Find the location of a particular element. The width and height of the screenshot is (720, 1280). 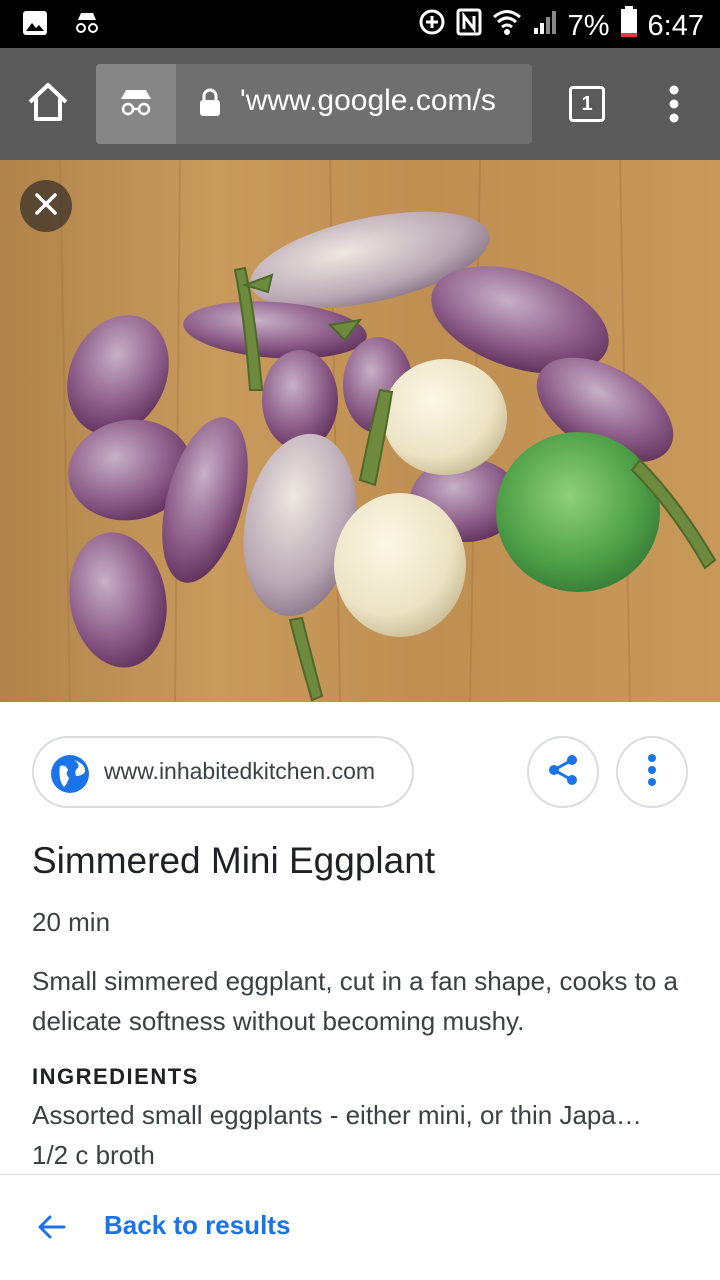

nfc-icon is located at coordinates (469, 26).